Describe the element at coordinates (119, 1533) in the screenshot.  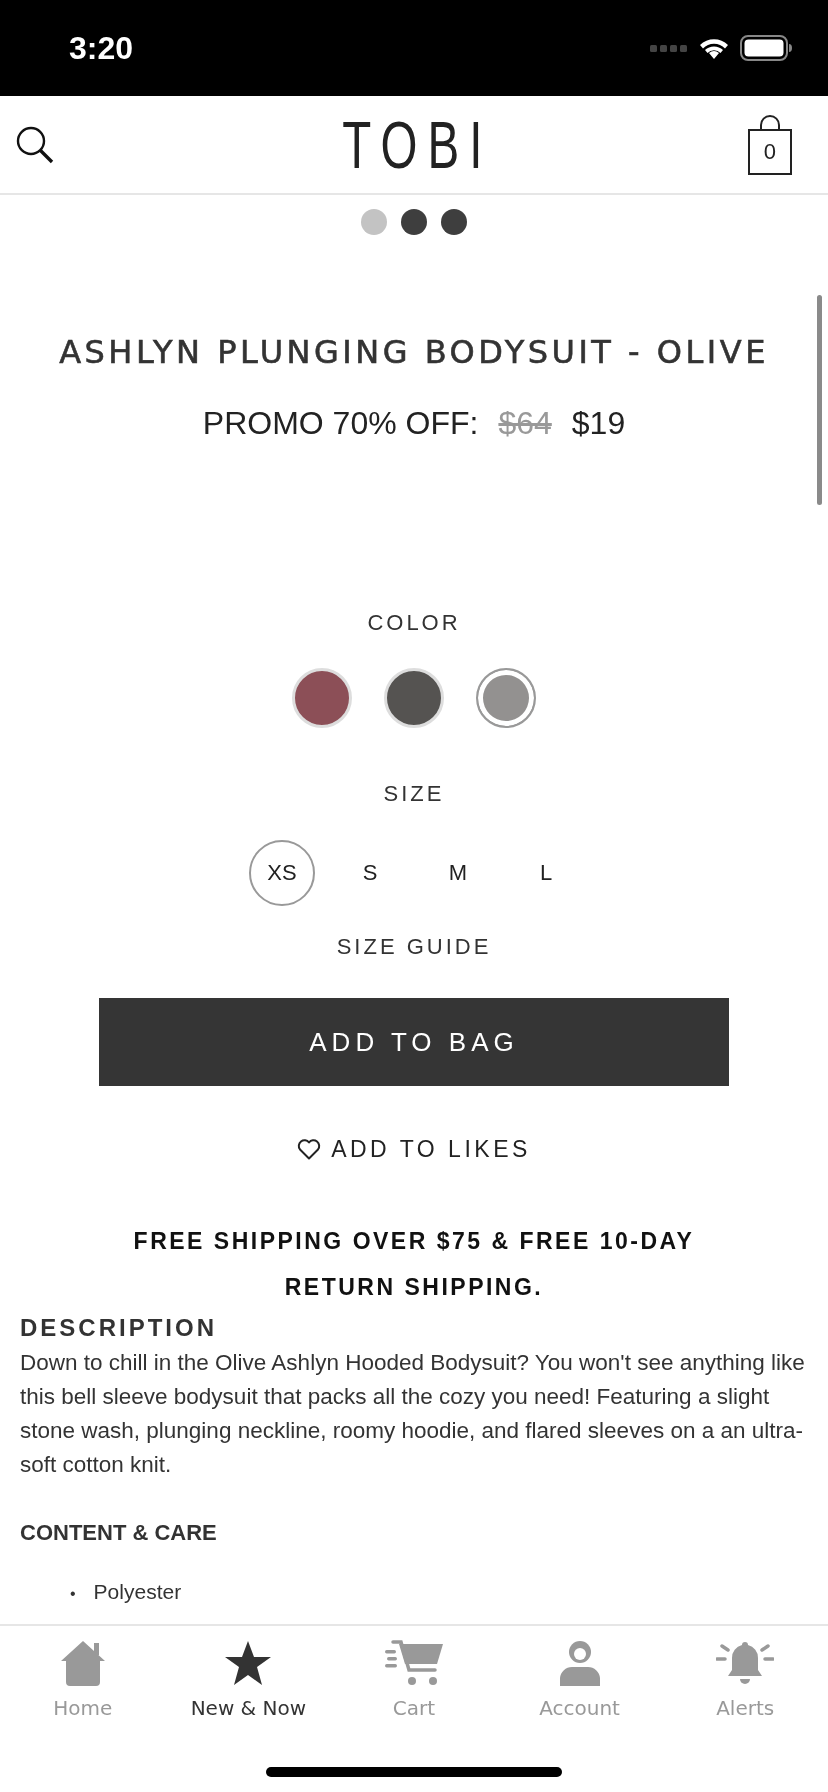
I see `content-care-heading: CONTENT & CARE` at that location.